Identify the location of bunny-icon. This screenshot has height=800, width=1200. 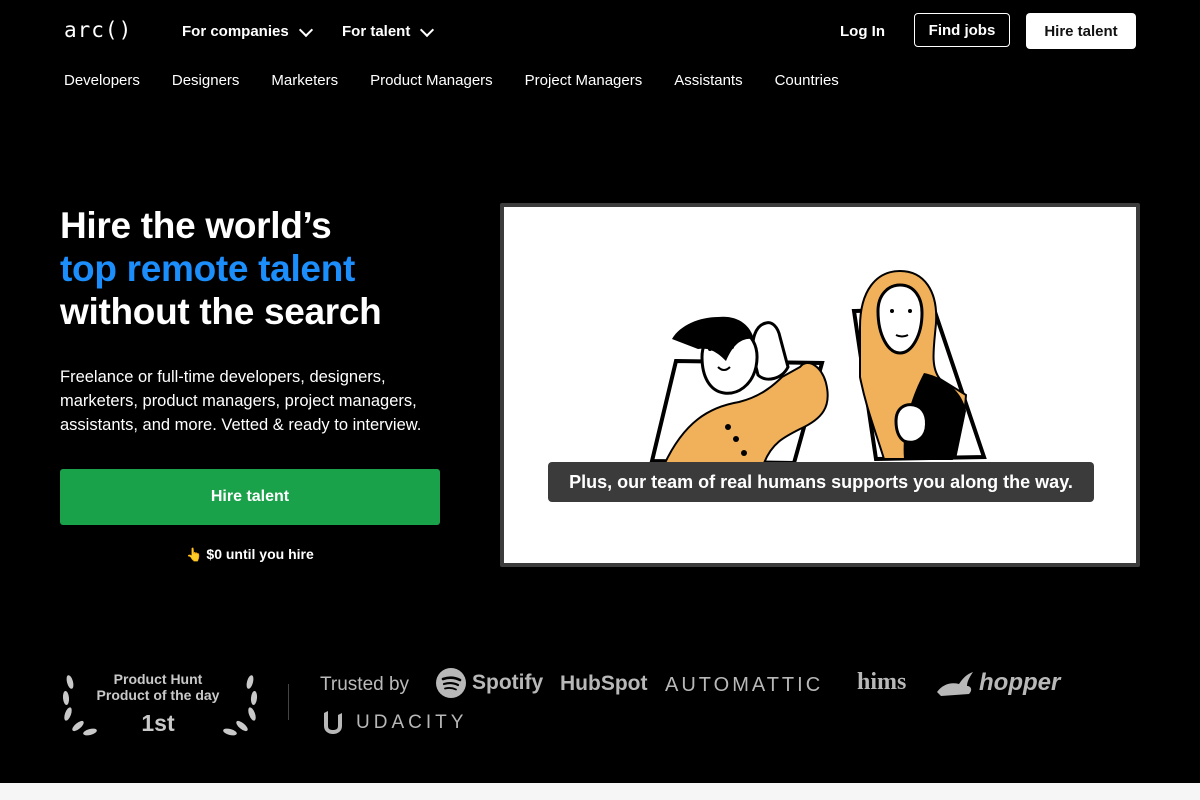
(955, 684).